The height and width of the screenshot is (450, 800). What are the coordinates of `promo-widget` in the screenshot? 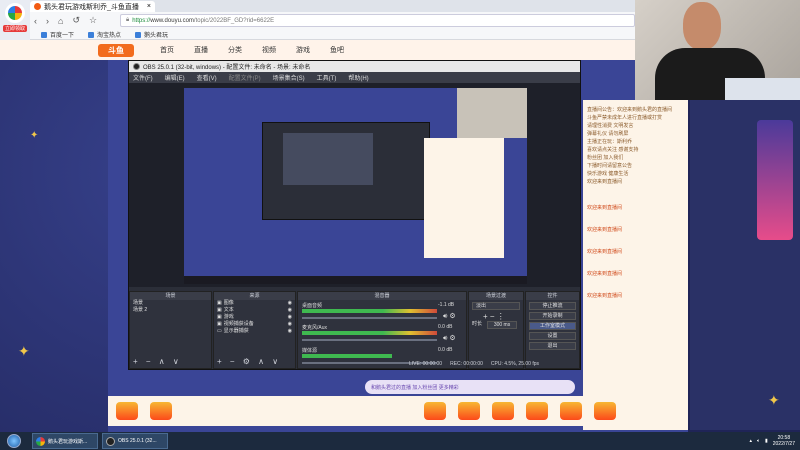 It's located at (775, 180).